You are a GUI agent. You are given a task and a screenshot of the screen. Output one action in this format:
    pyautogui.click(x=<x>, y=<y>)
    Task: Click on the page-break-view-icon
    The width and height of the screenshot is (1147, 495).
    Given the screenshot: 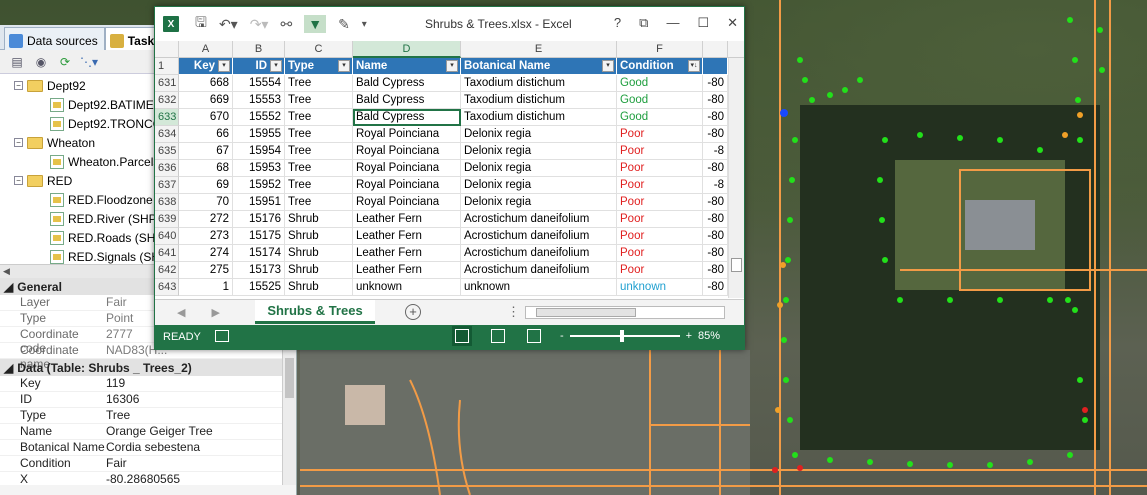 What is the action you would take?
    pyautogui.click(x=534, y=336)
    